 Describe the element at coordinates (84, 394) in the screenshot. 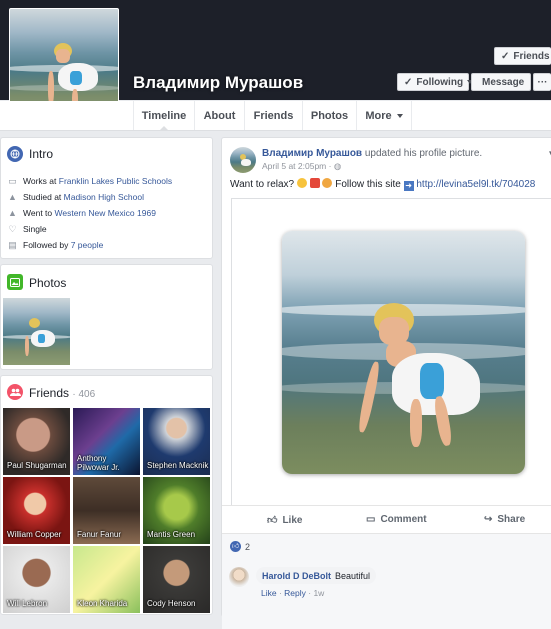

I see `friends-count: · 406` at that location.